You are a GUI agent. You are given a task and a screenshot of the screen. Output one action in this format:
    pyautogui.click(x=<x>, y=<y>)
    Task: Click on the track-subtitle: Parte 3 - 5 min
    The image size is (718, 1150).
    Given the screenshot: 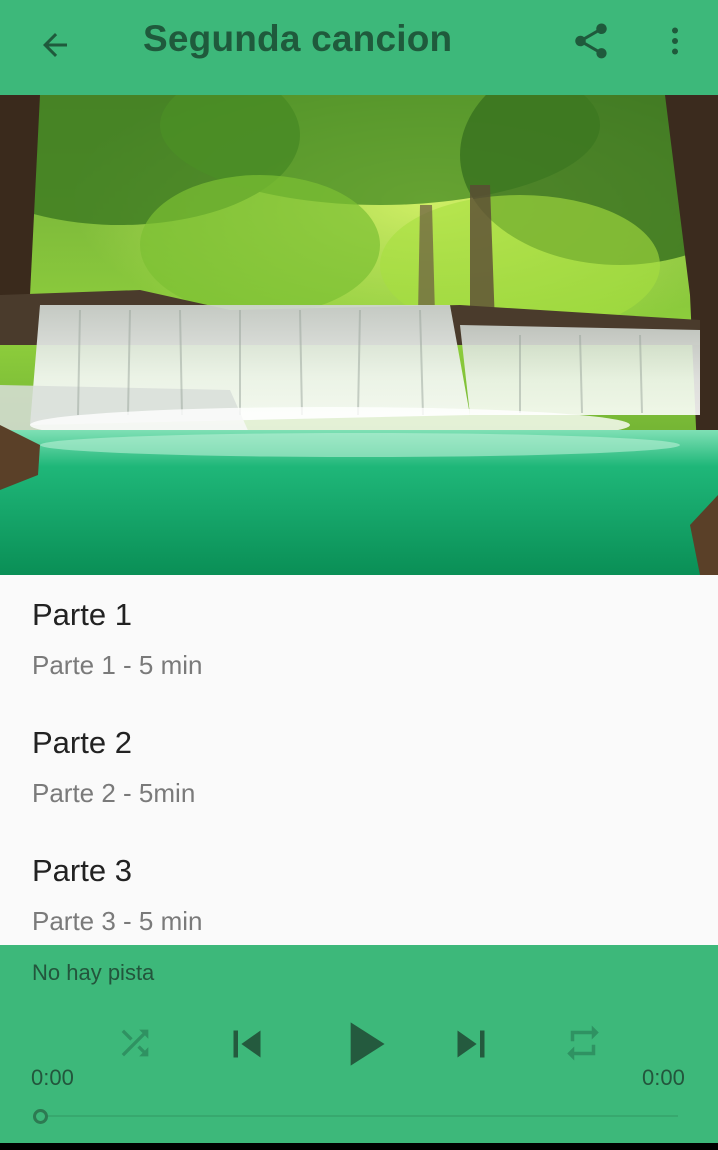 What is the action you would take?
    pyautogui.click(x=117, y=921)
    